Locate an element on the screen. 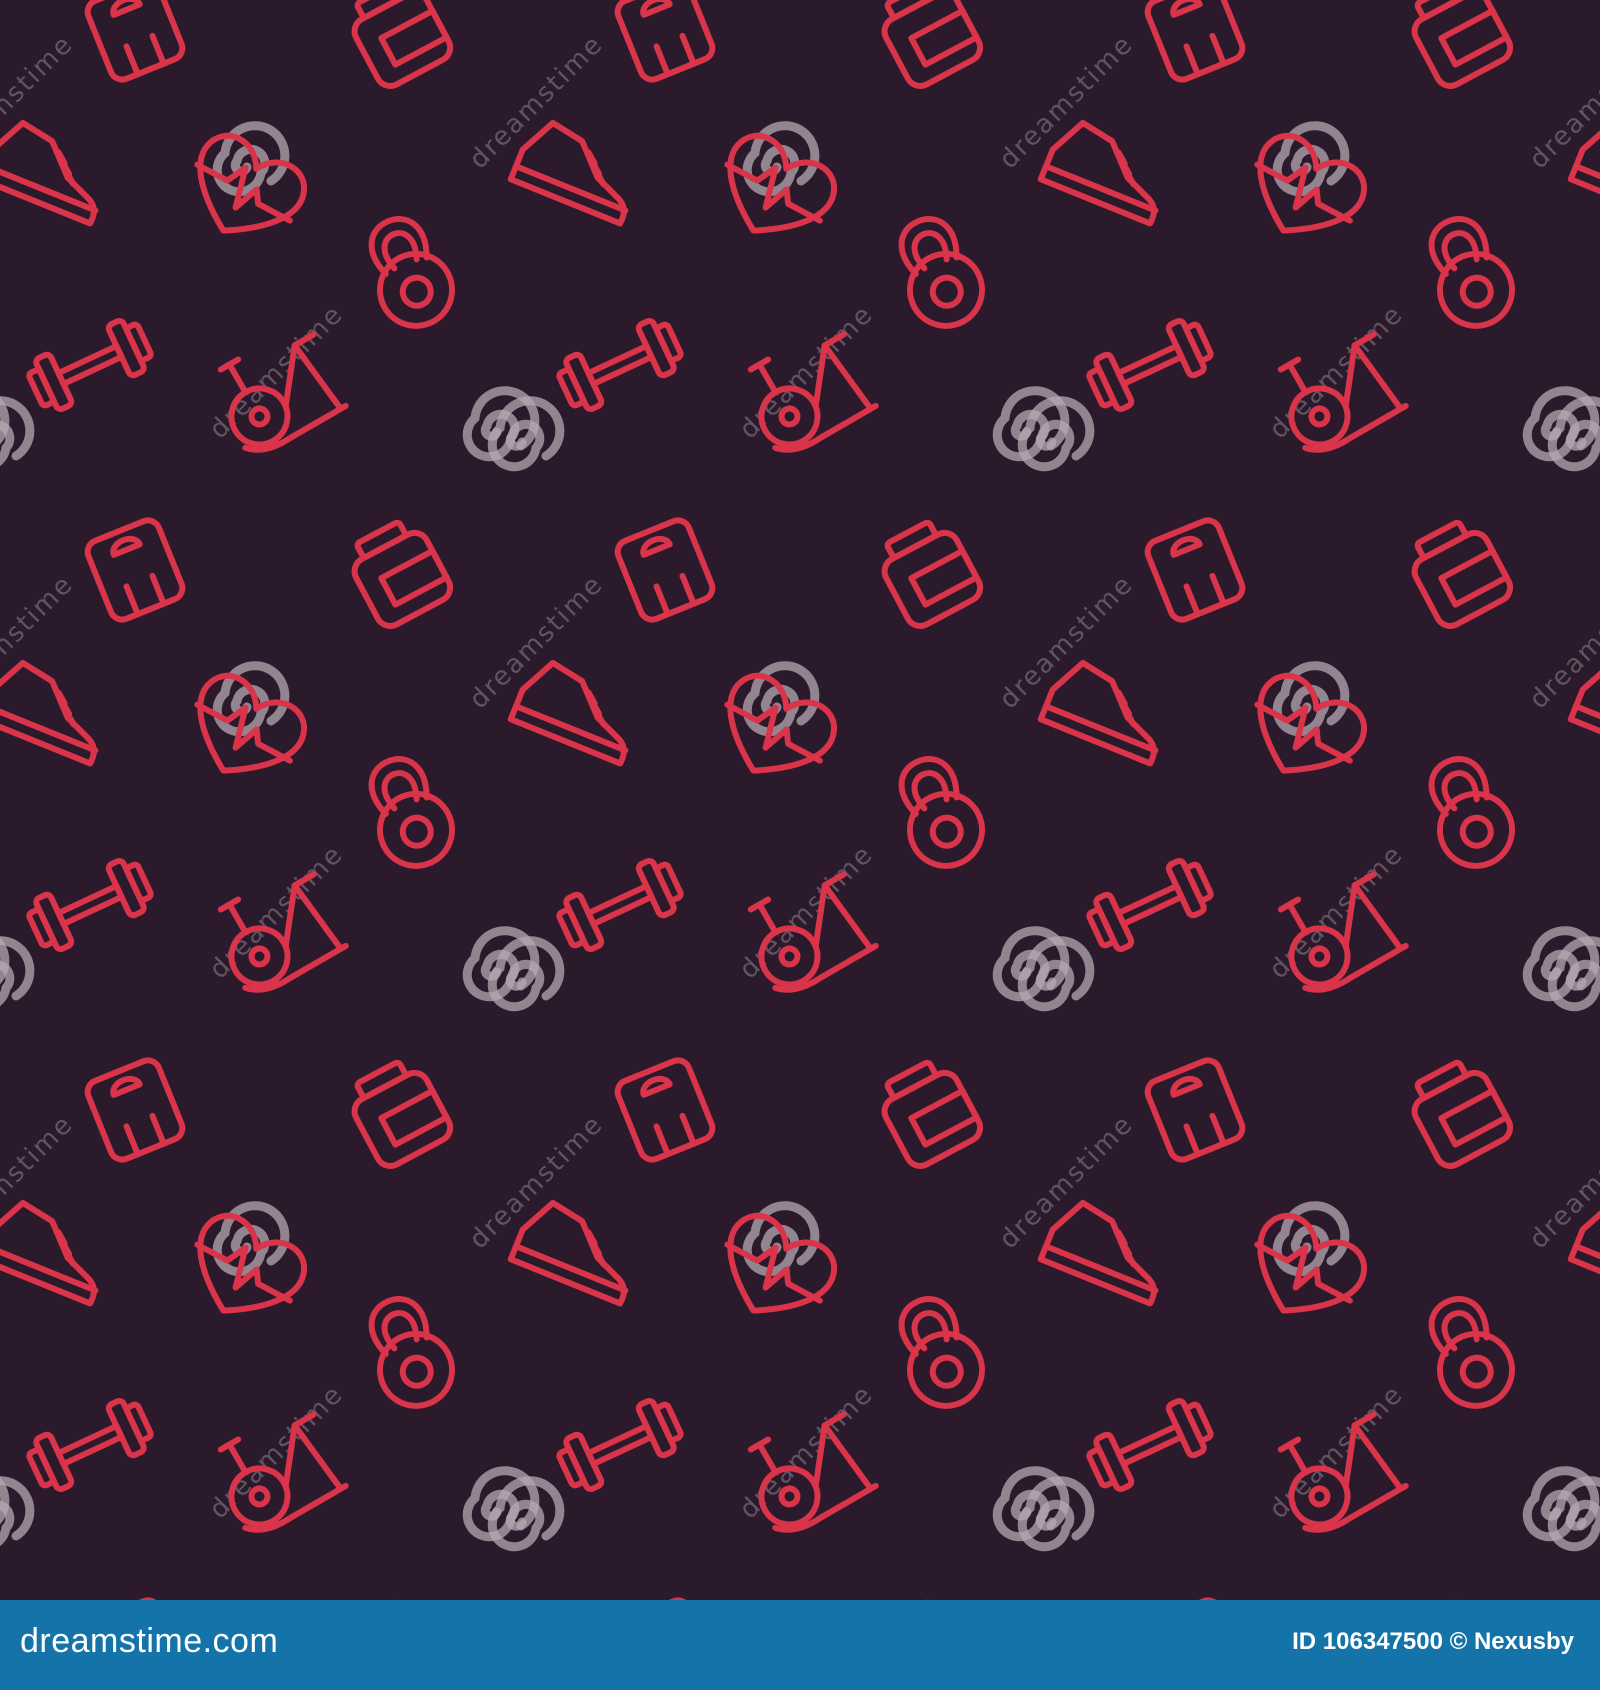 This screenshot has height=1690, width=1600. watermark-footer: dreamstime.com ID 106347500 © Nexusby is located at coordinates (800, 1645).